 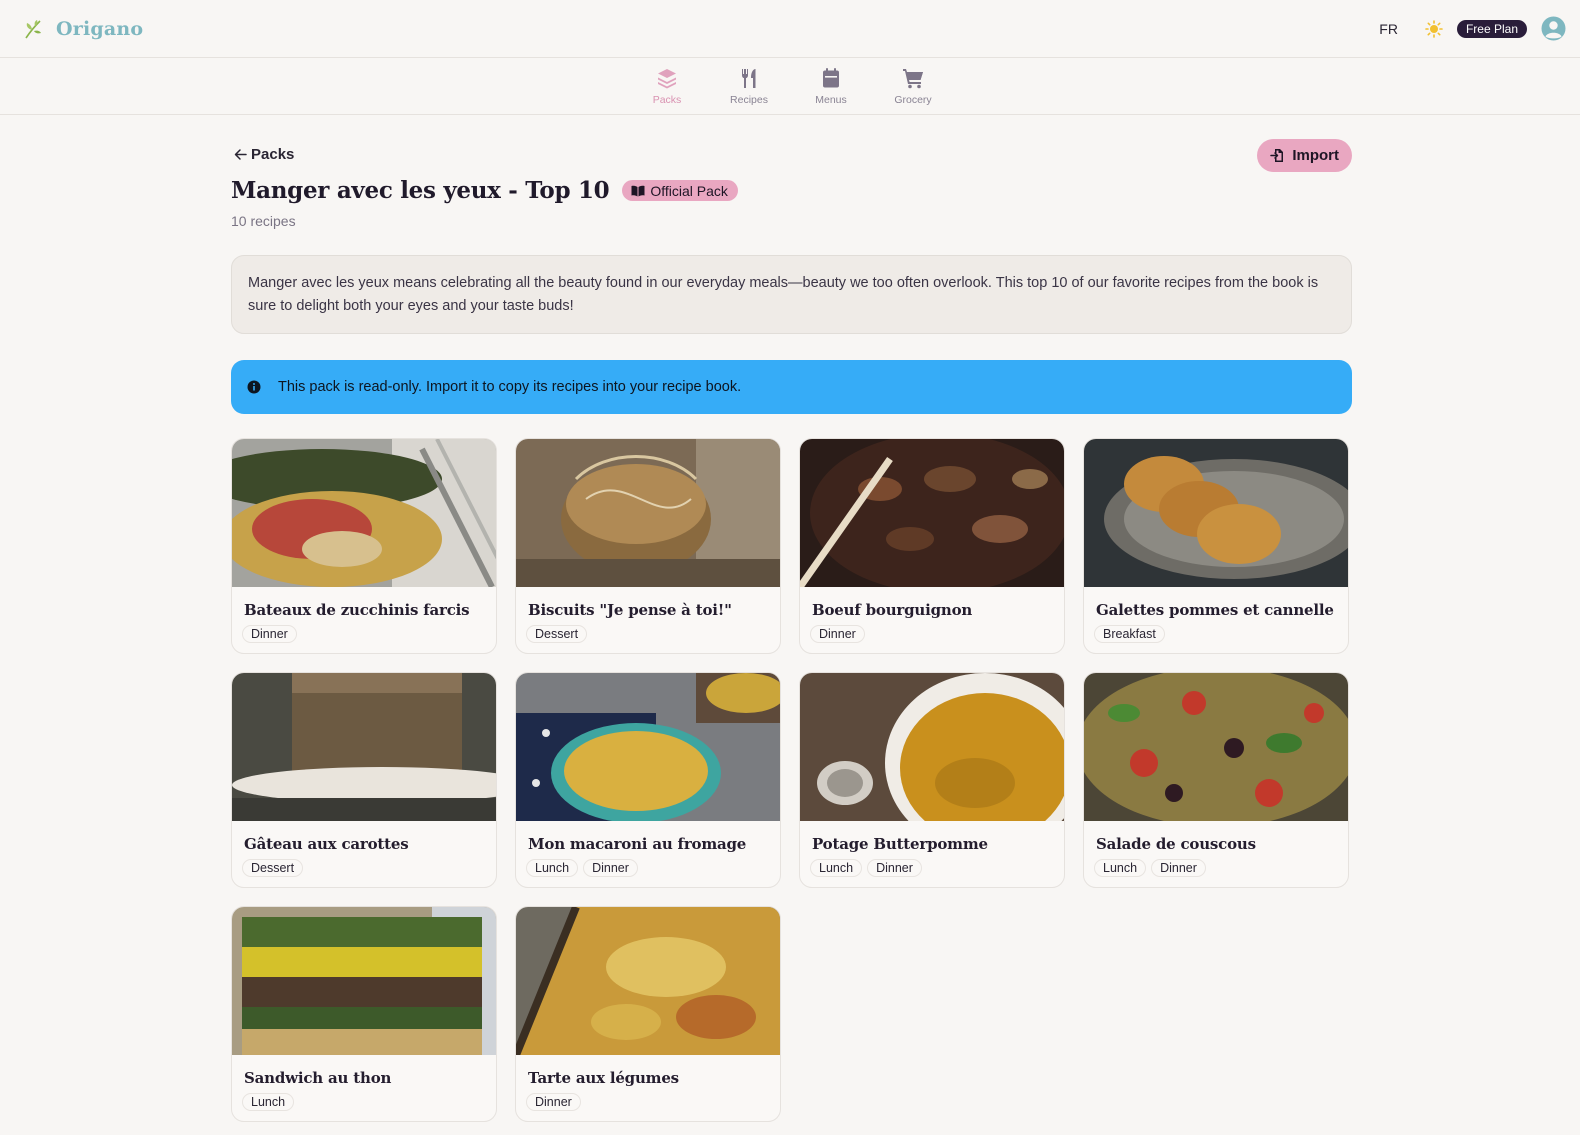 I want to click on recipe-card: Boeuf bourguignon Dinner, so click(x=932, y=546).